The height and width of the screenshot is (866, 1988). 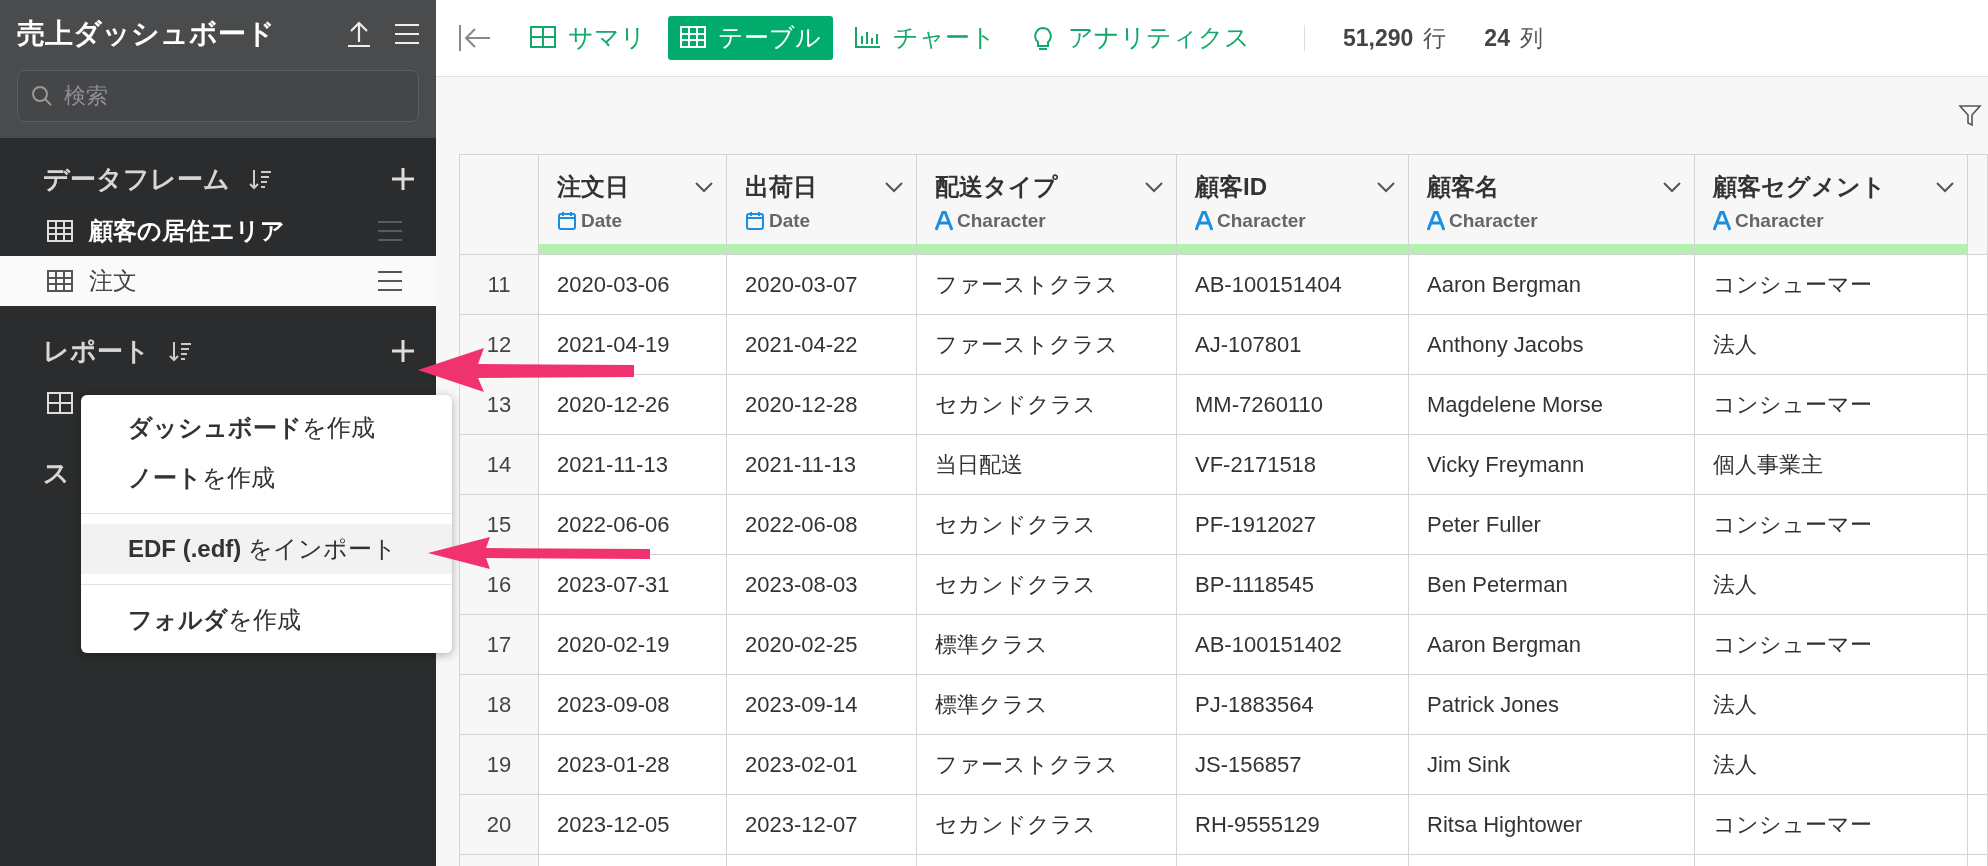 I want to click on column-name: 出荷日, so click(x=781, y=187).